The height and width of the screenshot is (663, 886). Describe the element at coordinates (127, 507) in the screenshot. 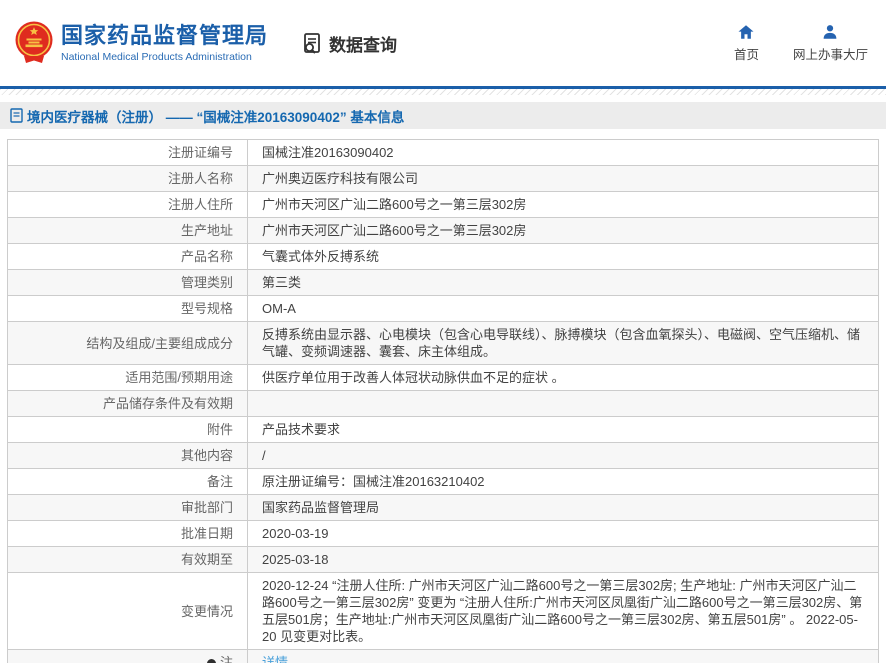

I see `row-label: 审批部门` at that location.